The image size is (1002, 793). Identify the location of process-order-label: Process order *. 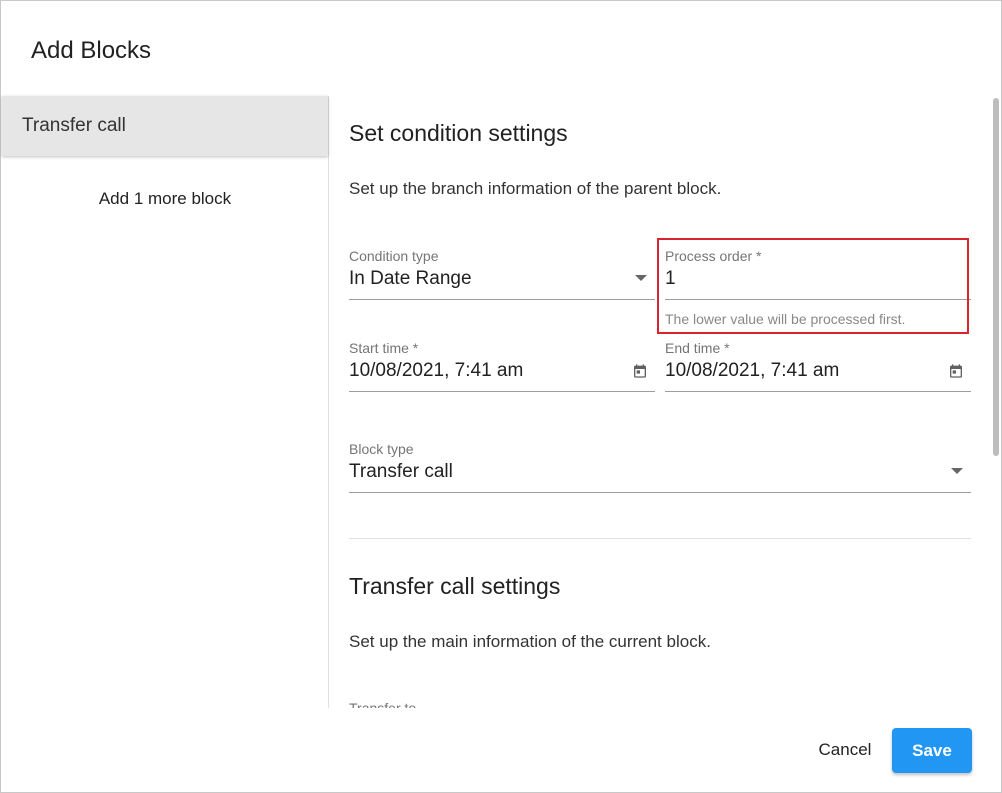
(713, 256).